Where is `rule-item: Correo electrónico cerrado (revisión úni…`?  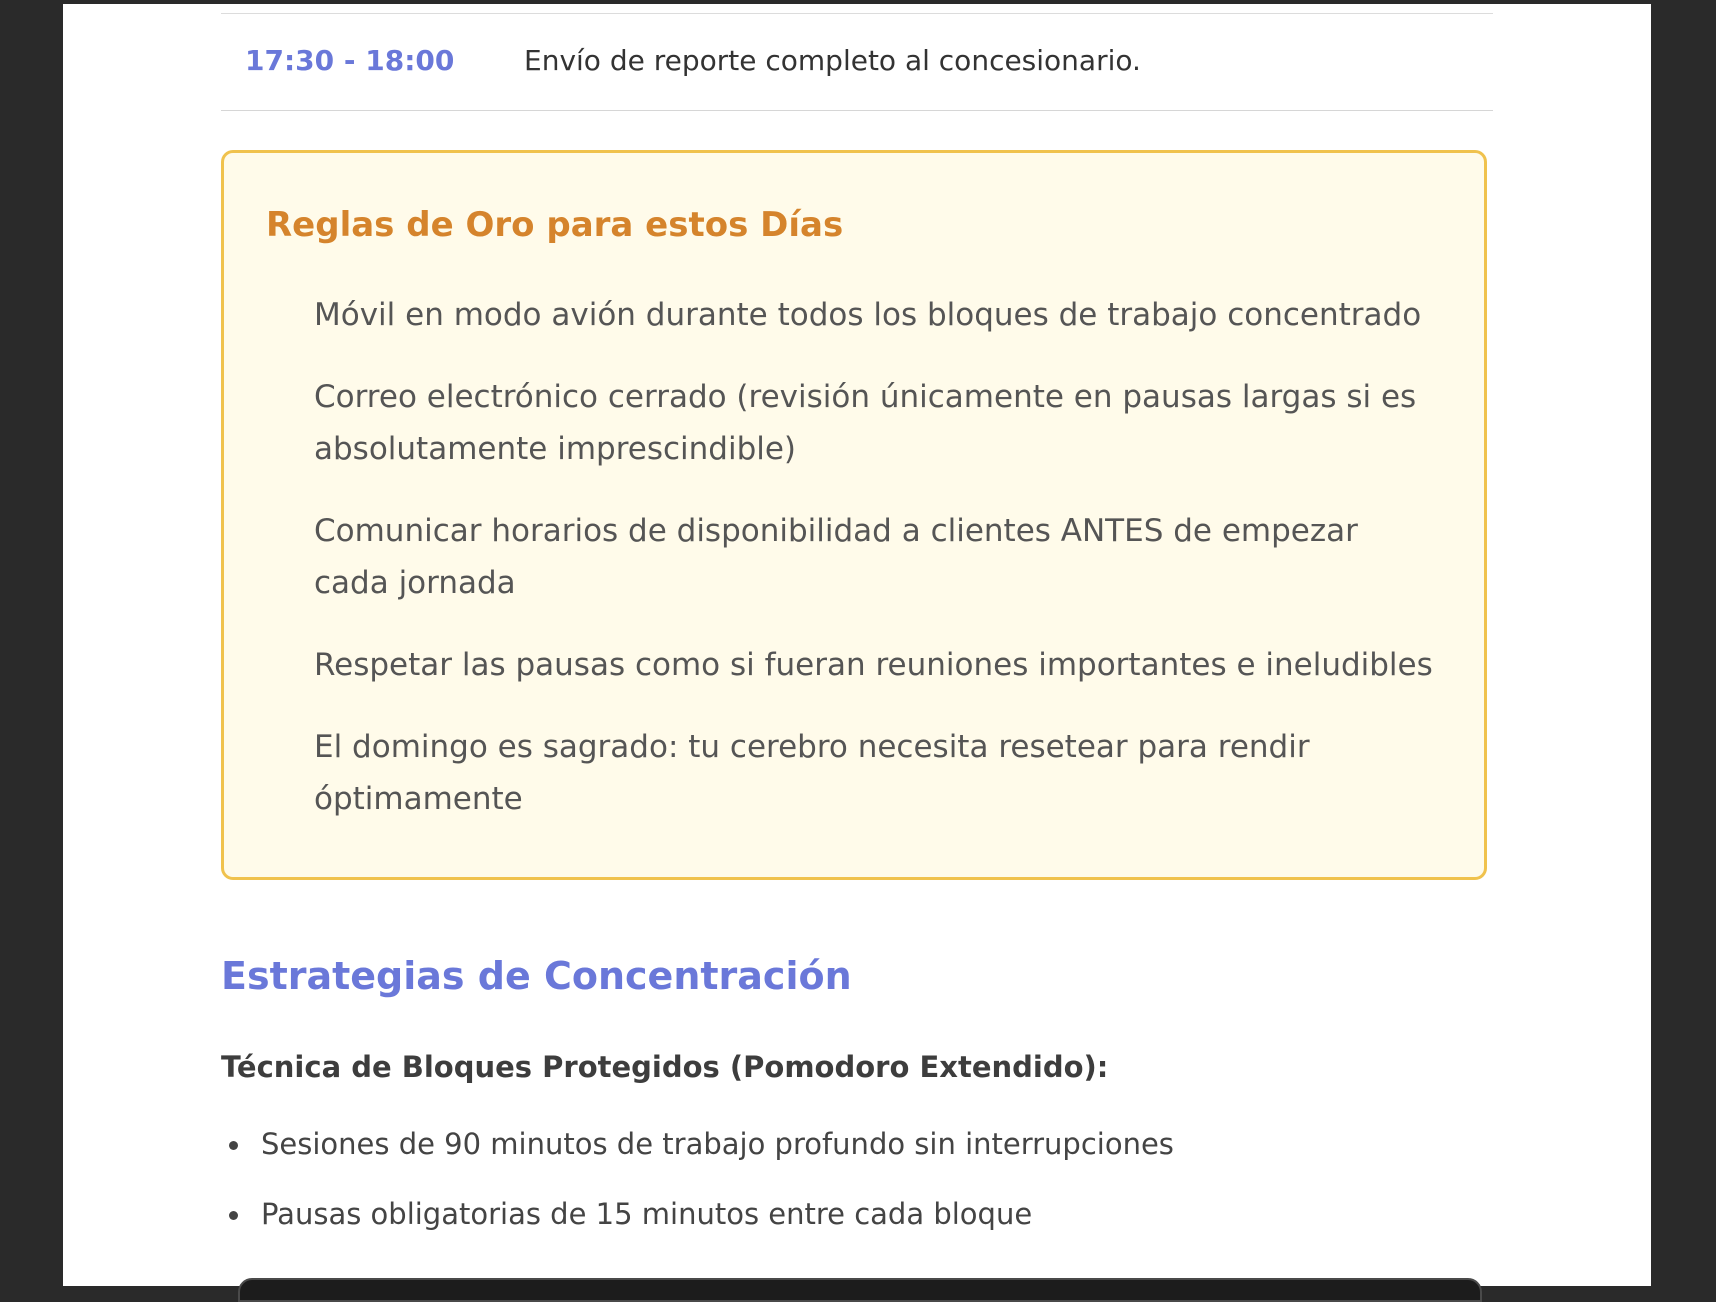 rule-item: Correo electrónico cerrado (revisión úni… is located at coordinates (865, 423).